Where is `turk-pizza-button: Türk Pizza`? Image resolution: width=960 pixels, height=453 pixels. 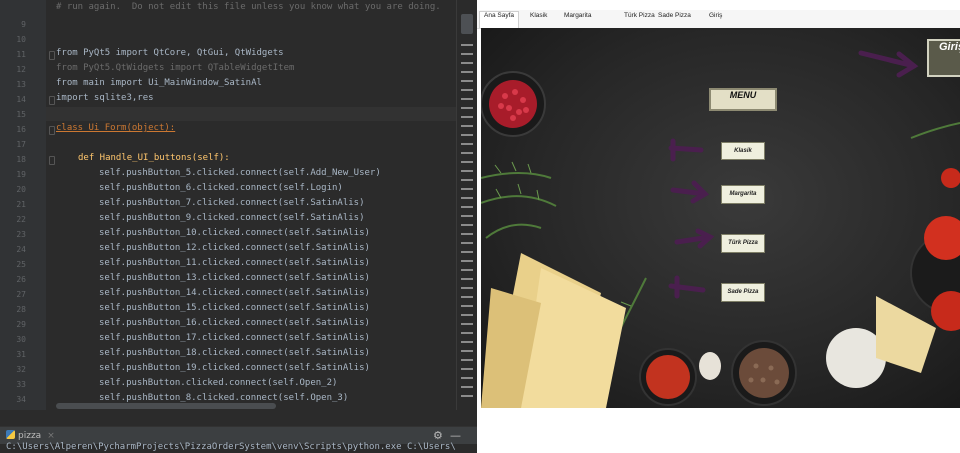 turk-pizza-button: Türk Pizza is located at coordinates (743, 243).